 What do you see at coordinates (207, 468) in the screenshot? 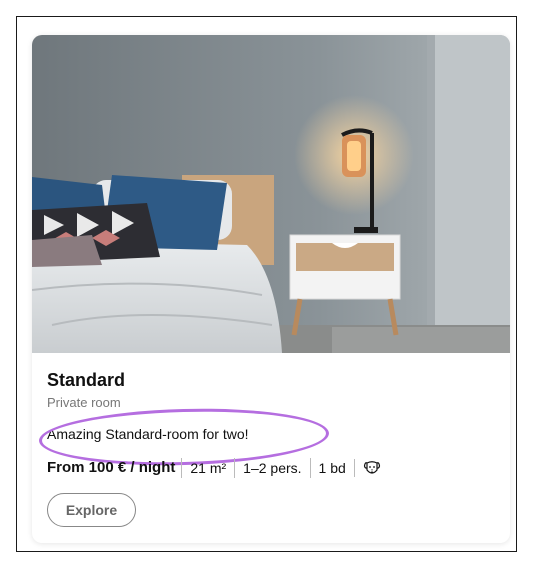
I see `room-area: 21 m²` at bounding box center [207, 468].